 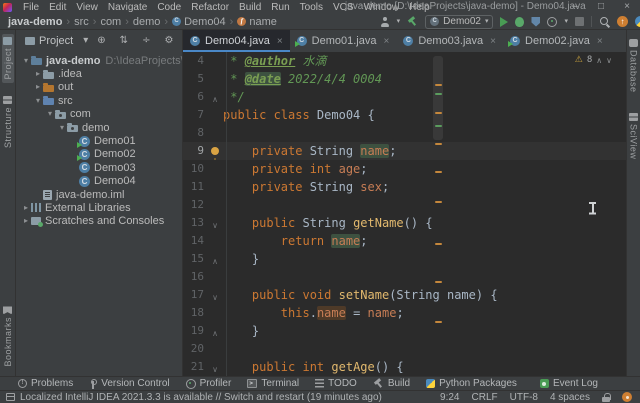 I want to click on search-icon, so click(x=604, y=21).